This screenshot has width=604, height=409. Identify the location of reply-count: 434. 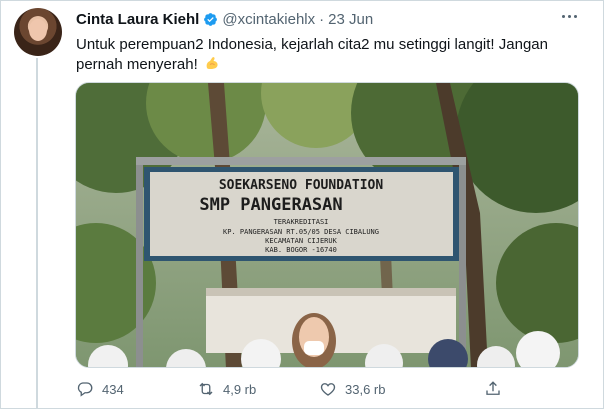
(113, 389).